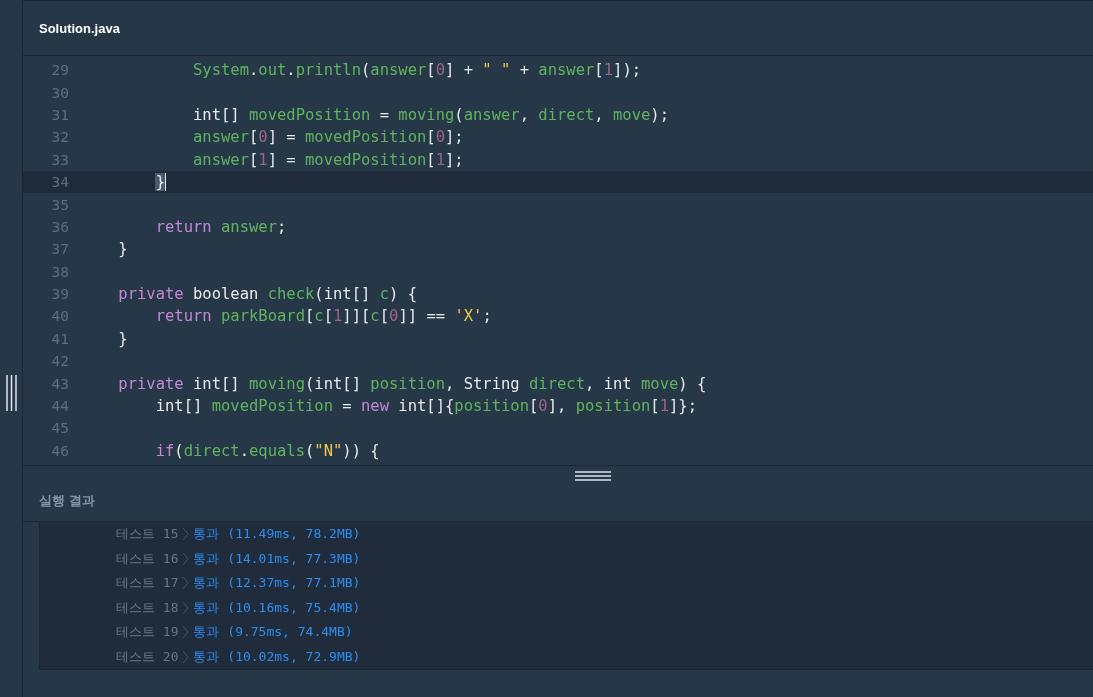  Describe the element at coordinates (267, 294) in the screenshot. I see `code-line: private boolean check(int[] c) {` at that location.